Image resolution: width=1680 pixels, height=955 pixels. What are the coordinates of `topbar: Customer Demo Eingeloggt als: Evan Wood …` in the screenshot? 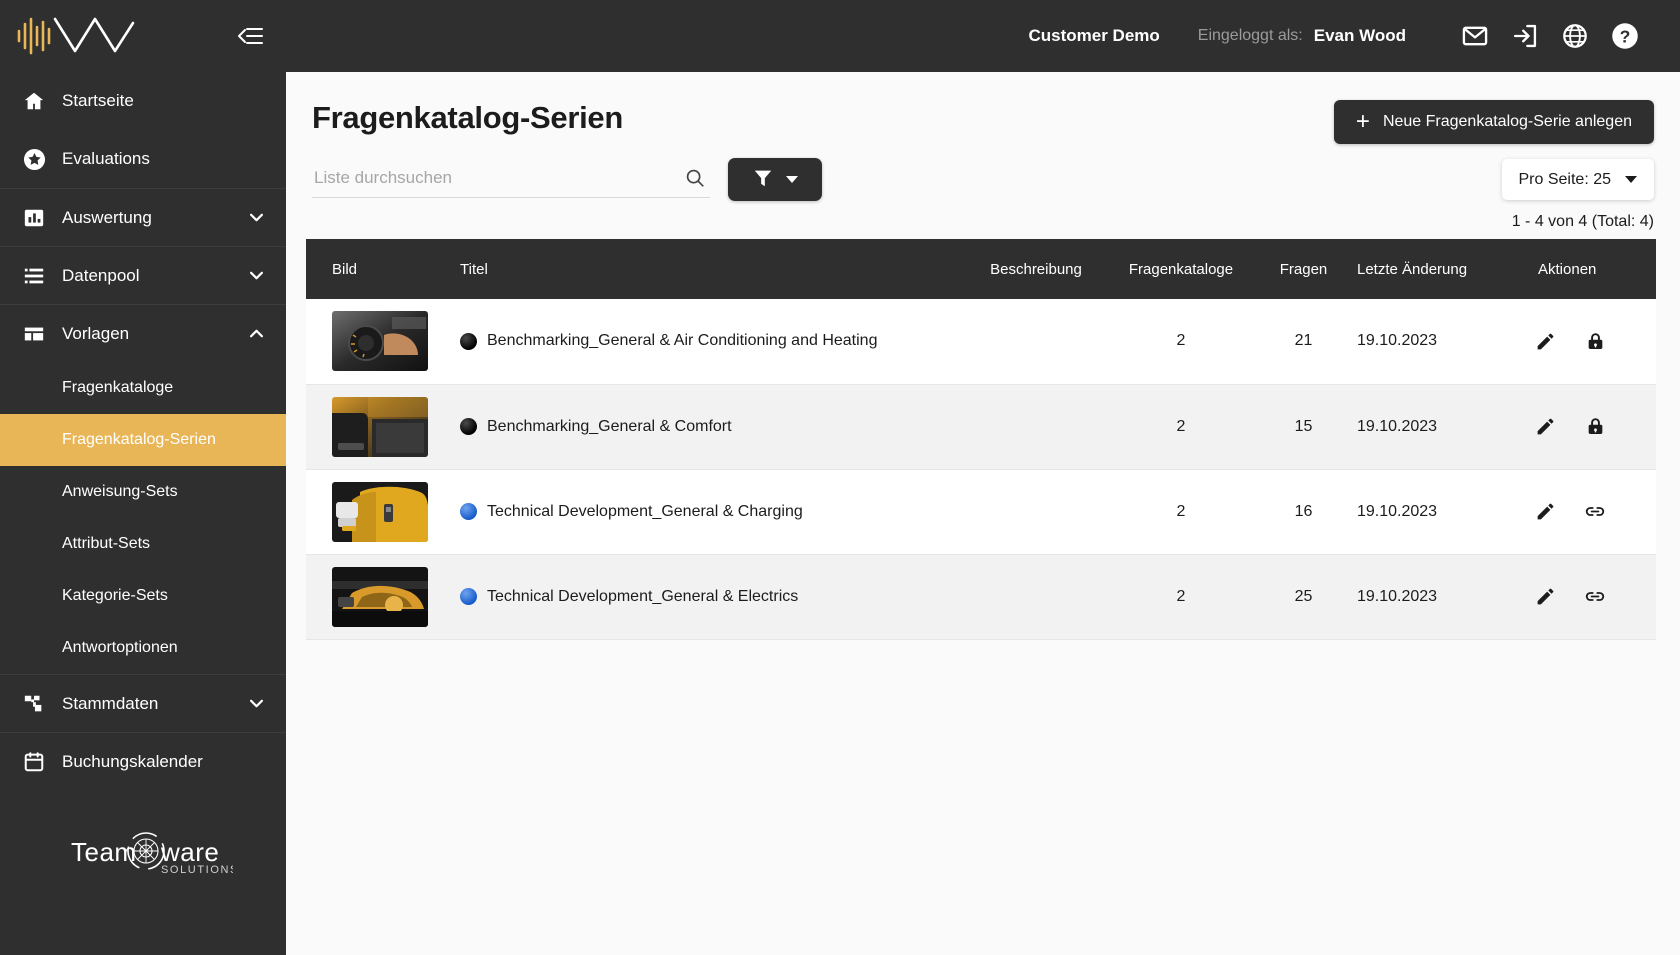 It's located at (983, 36).